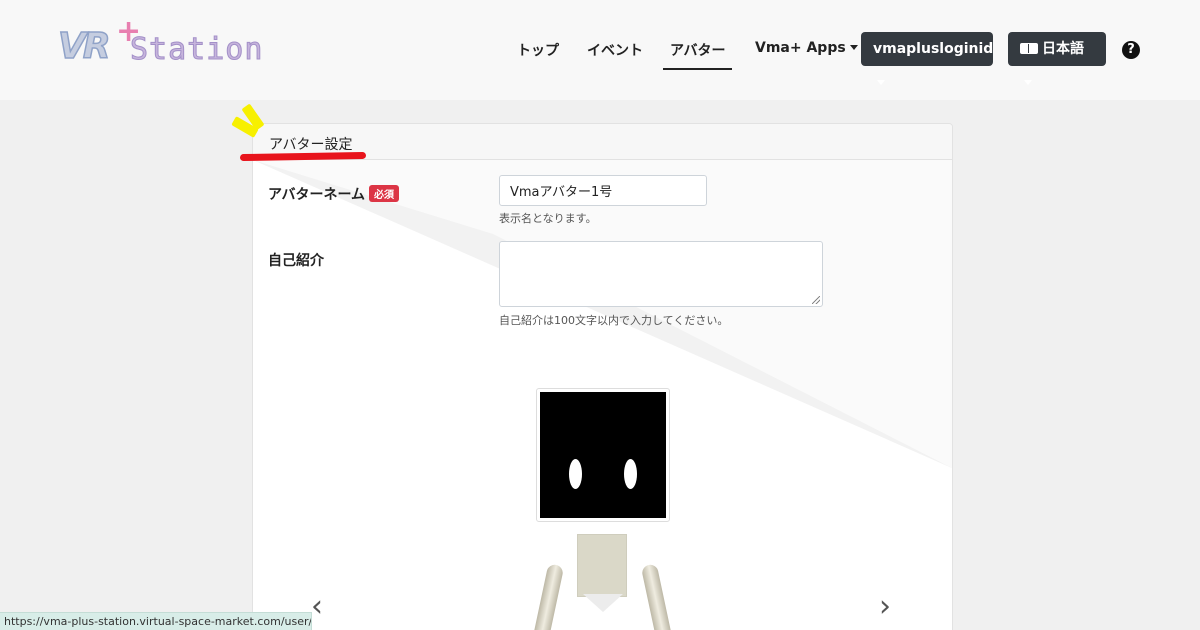 This screenshot has width=1200, height=630. I want to click on avatar-right-eye, so click(630, 474).